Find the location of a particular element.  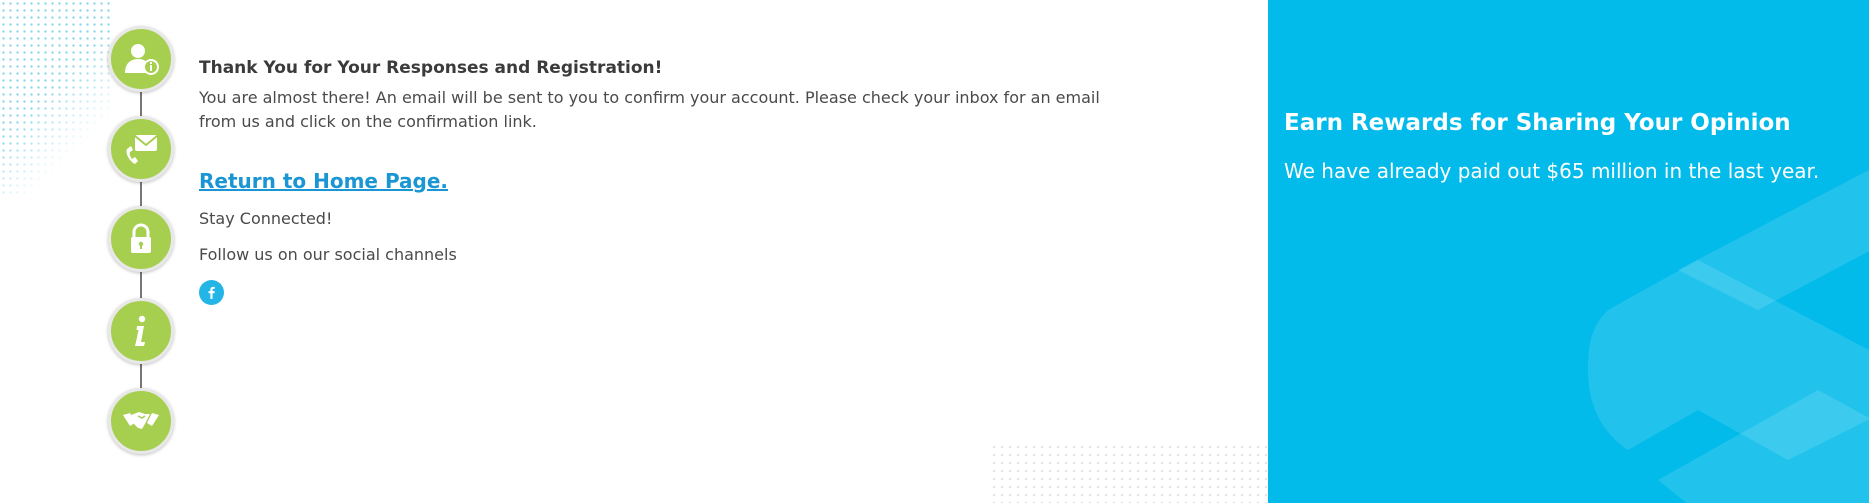

user-info-icon is located at coordinates (142, 59).